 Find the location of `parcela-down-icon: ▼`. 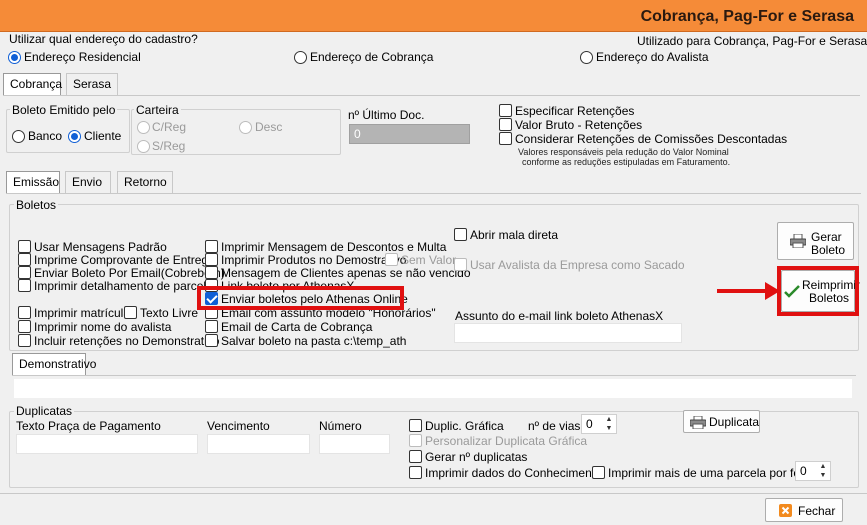

parcela-down-icon: ▼ is located at coordinates (823, 475).